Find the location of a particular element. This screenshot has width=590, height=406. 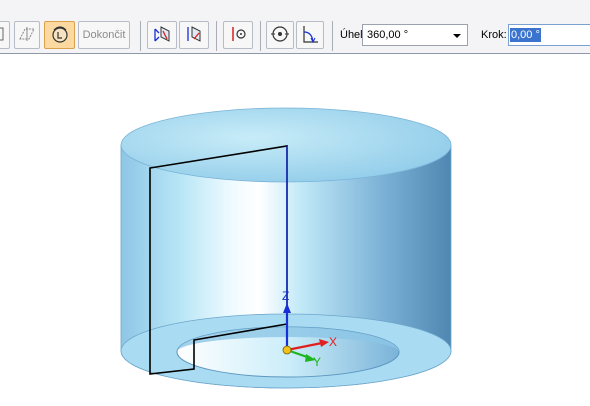

angle-value: 360,00 ° is located at coordinates (388, 35).